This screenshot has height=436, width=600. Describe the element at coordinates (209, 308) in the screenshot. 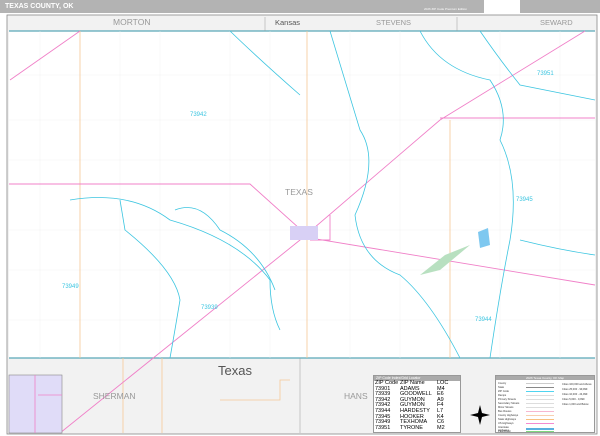

I see `zip-label: 73939` at that location.